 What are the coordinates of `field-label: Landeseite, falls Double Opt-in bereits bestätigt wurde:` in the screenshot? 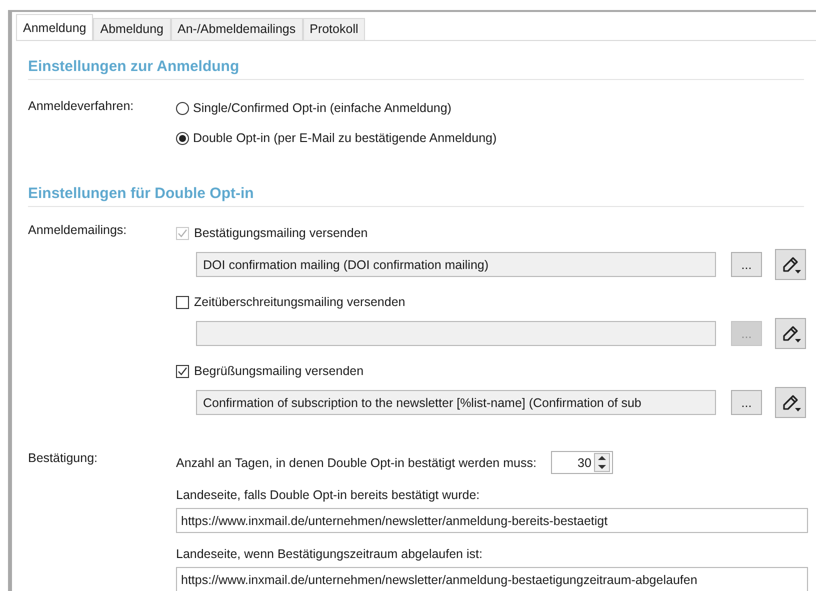 It's located at (328, 495).